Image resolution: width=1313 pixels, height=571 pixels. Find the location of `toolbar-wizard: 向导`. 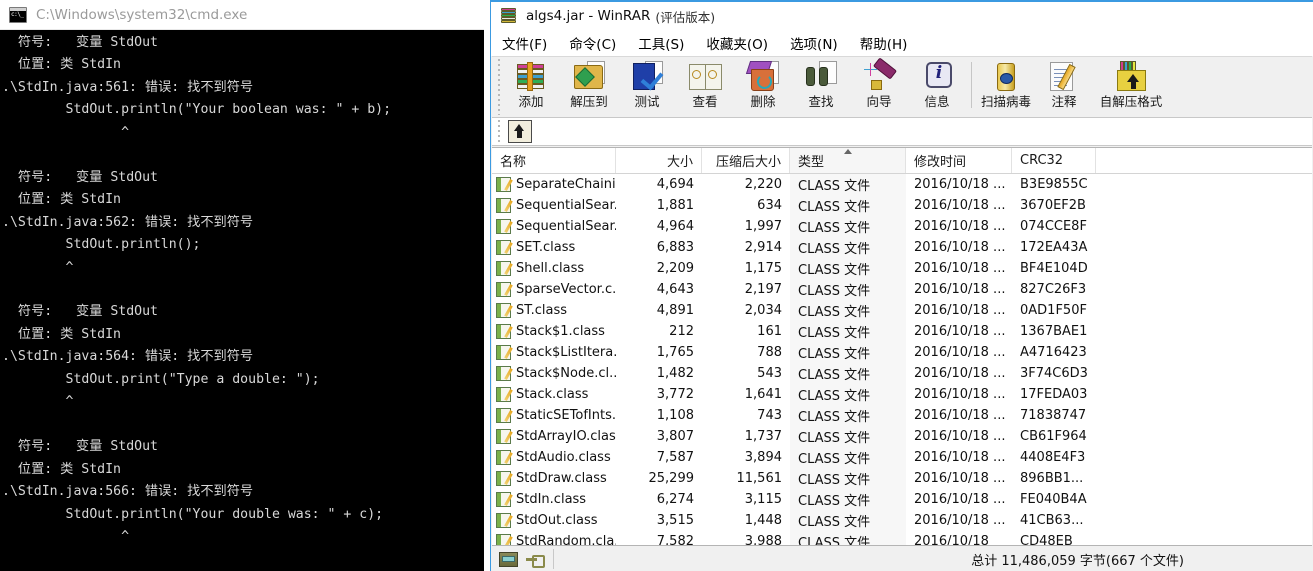

toolbar-wizard: 向导 is located at coordinates (879, 86).